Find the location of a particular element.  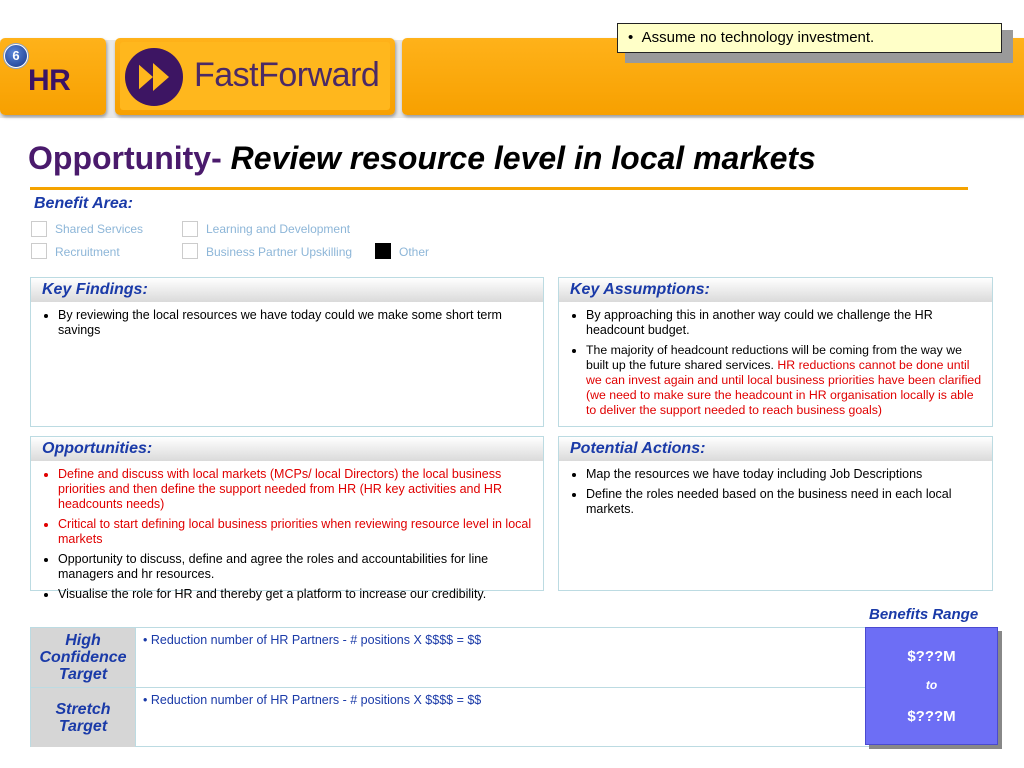

benefits-range-box: $???M to $???M is located at coordinates (931, 686).